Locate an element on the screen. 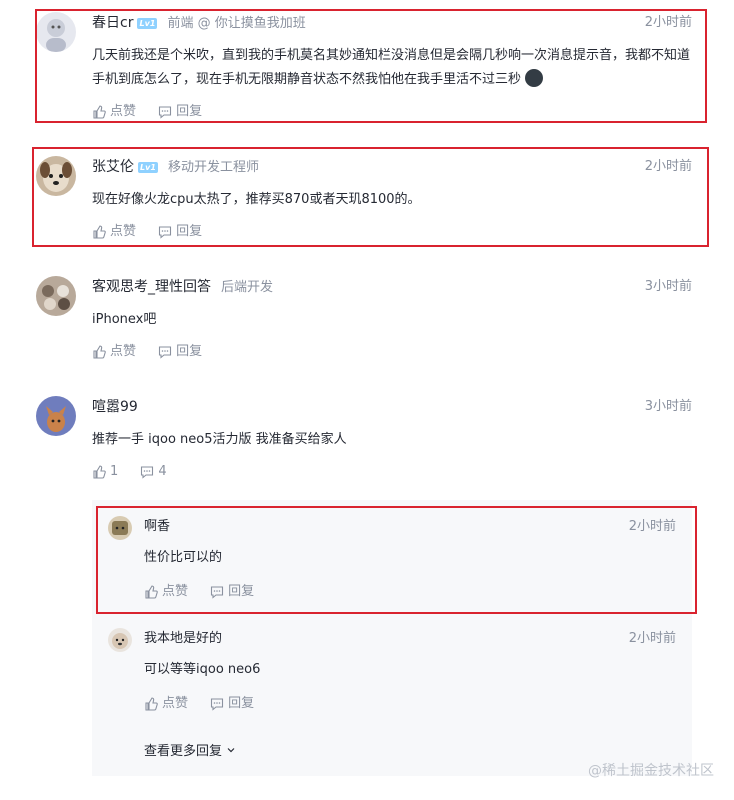 Image resolution: width=734 pixels, height=800 pixels. comment-author: 客观思考_理性回答 后端开发 is located at coordinates (182, 287).